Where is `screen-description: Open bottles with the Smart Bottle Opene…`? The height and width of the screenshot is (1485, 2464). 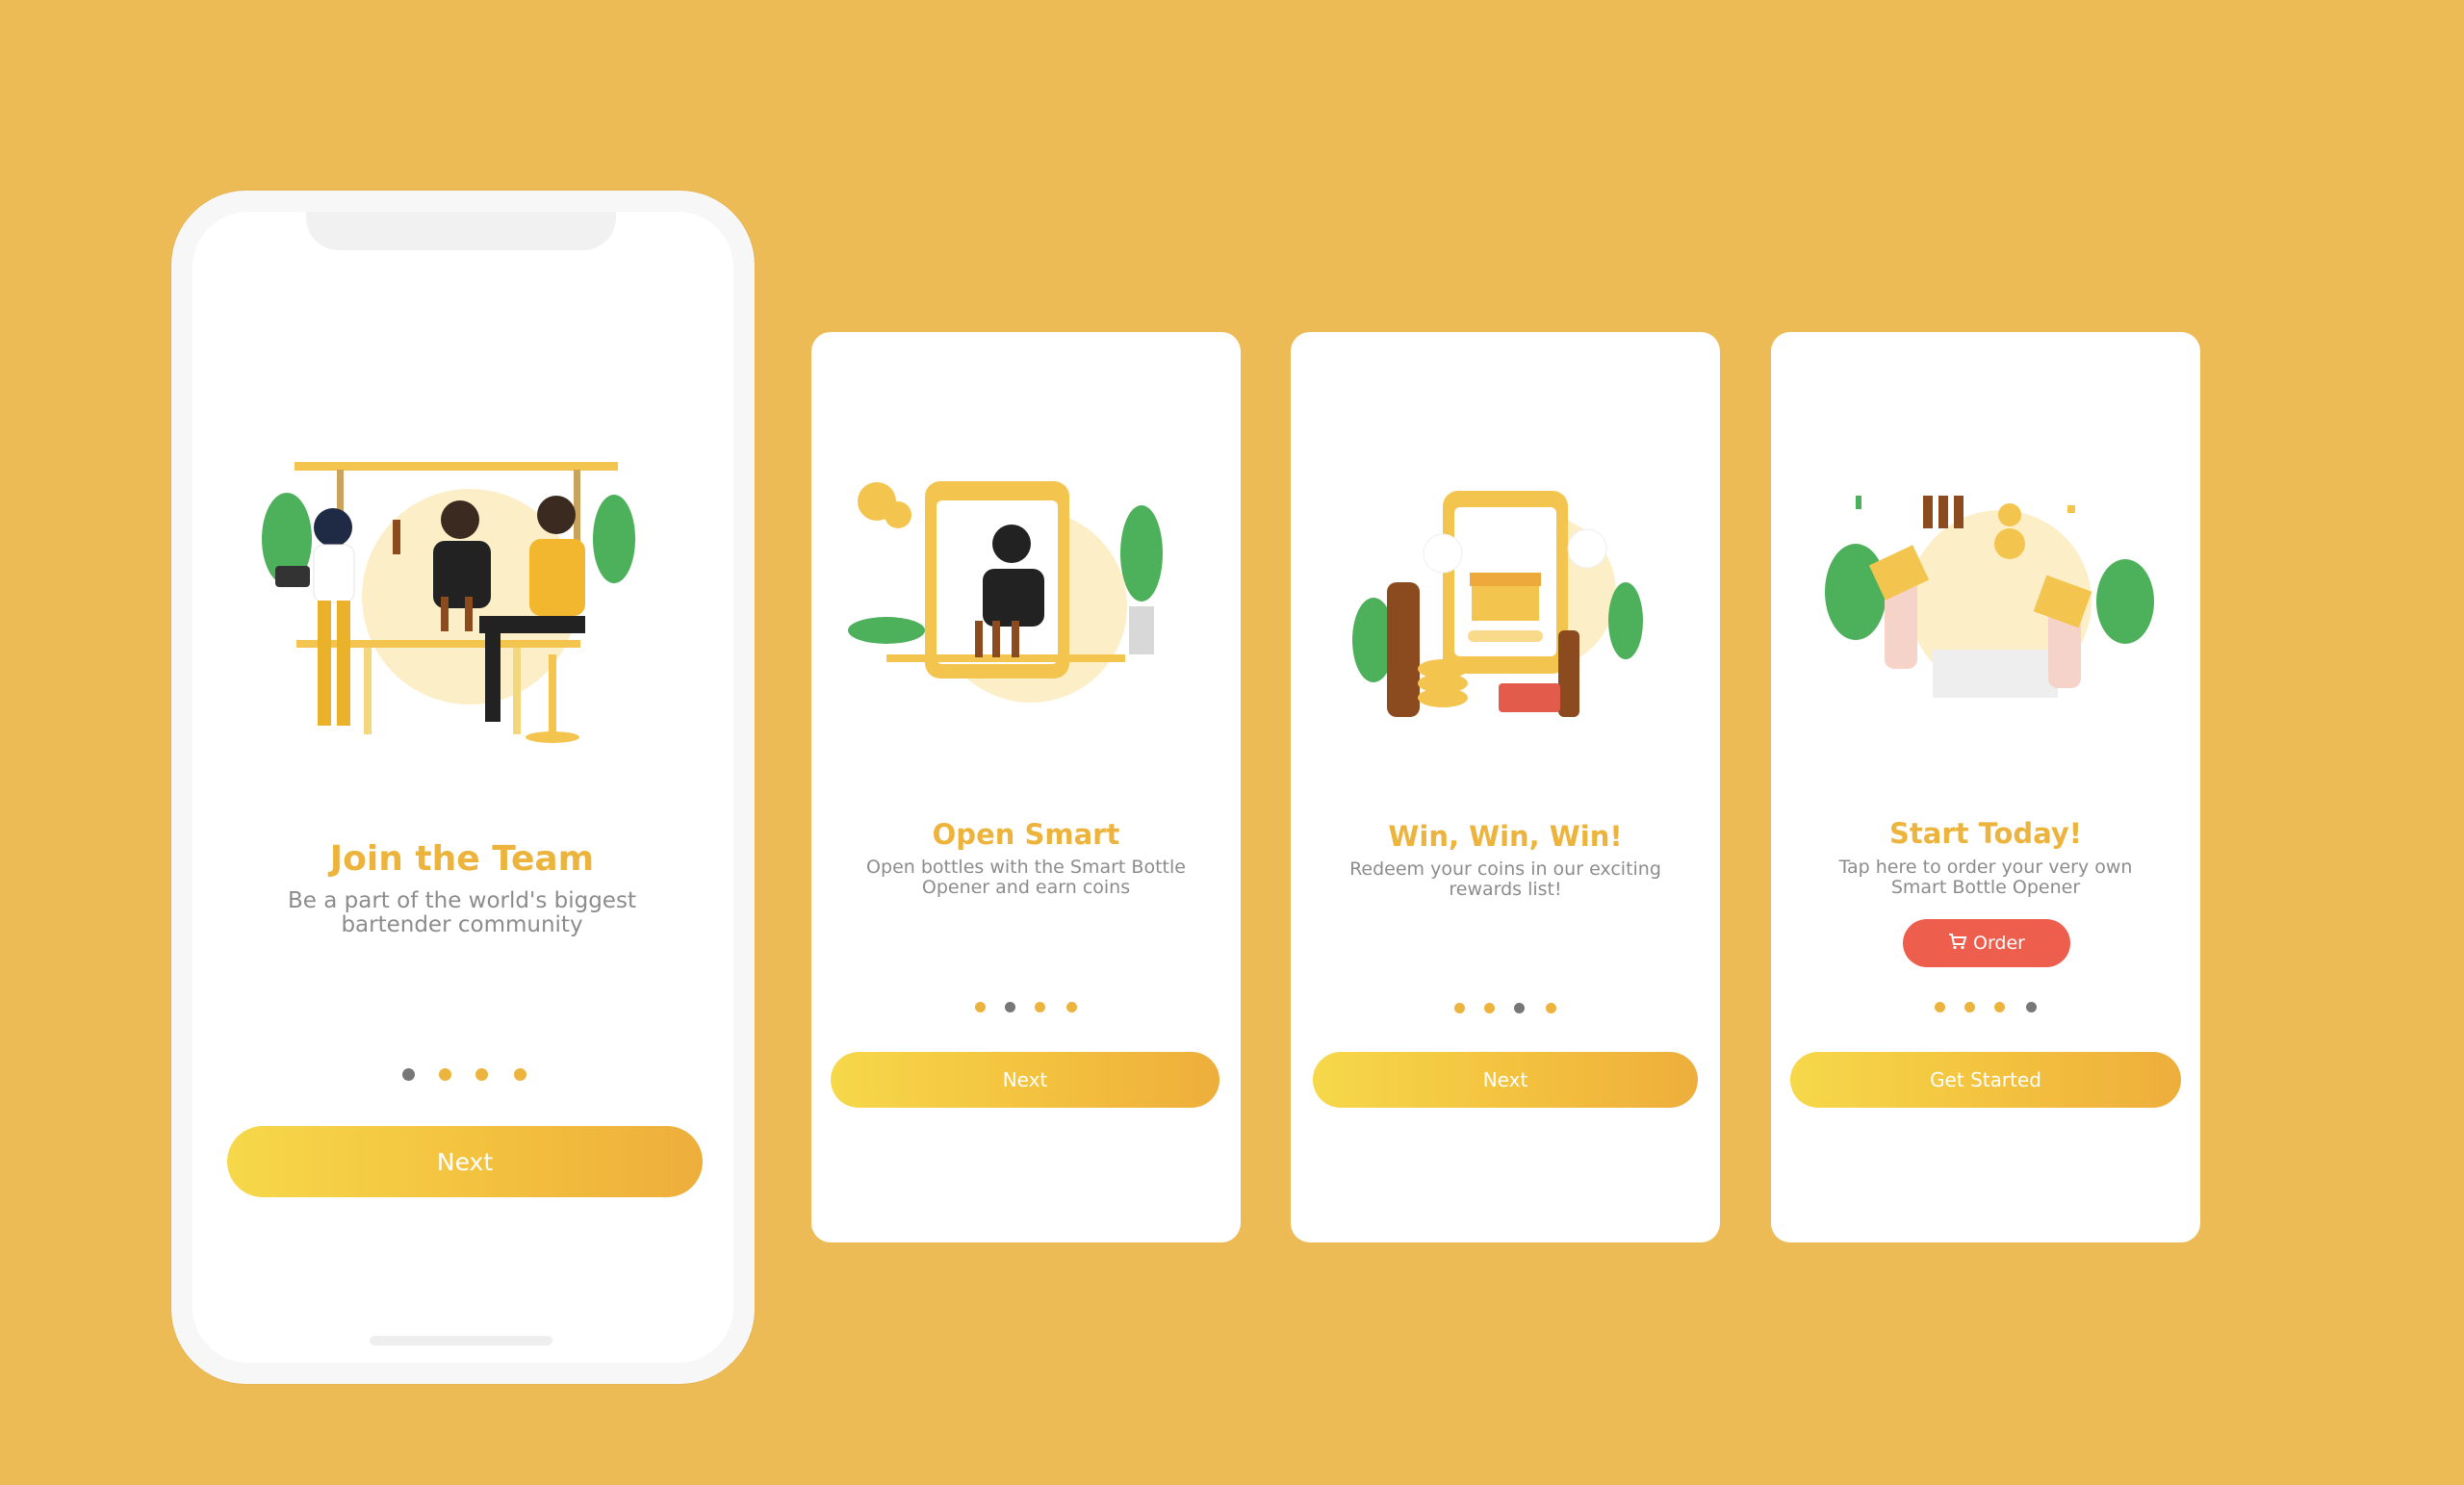 screen-description: Open bottles with the Smart Bottle Opene… is located at coordinates (1026, 878).